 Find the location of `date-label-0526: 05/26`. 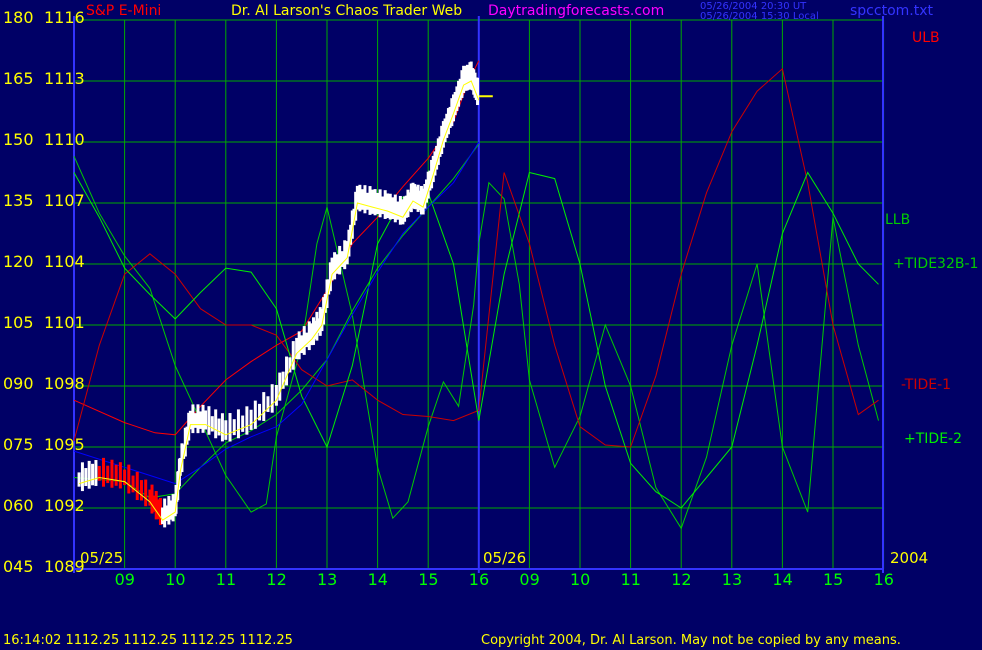

date-label-0526: 05/26 is located at coordinates (505, 558).